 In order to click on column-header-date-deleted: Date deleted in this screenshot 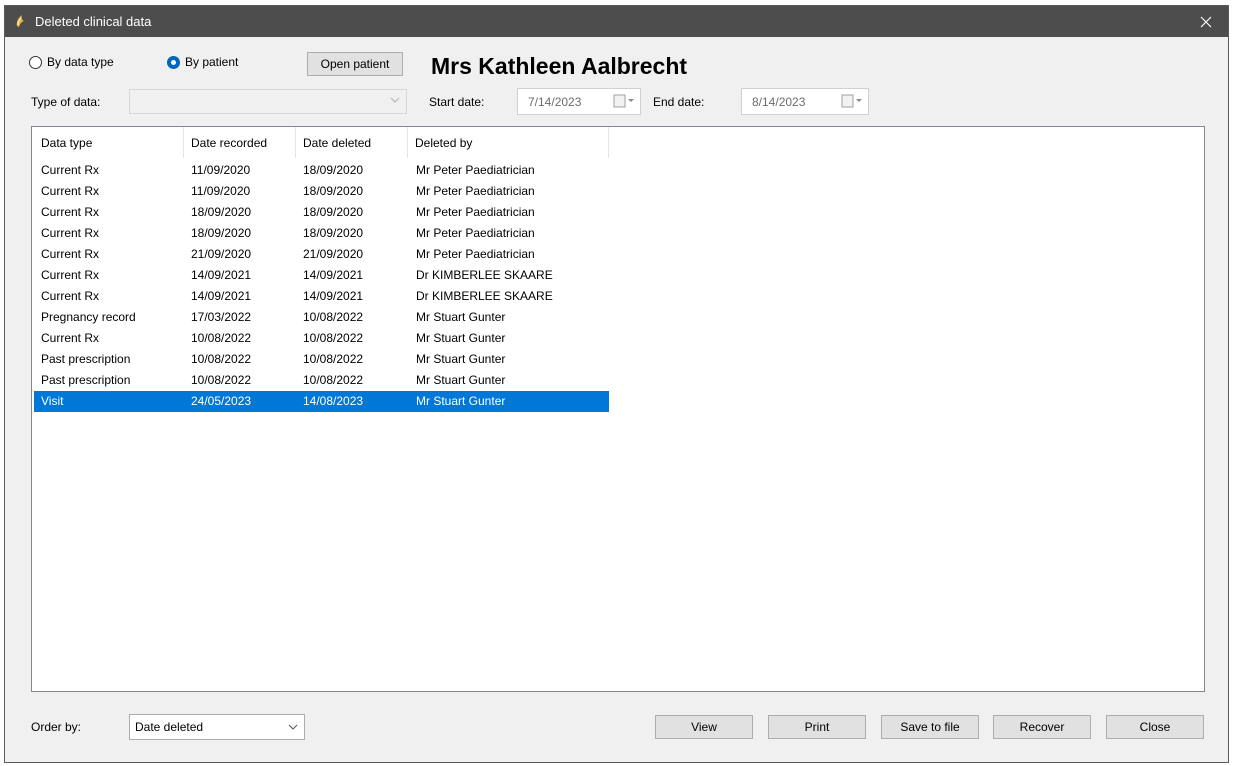, I will do `click(352, 142)`.